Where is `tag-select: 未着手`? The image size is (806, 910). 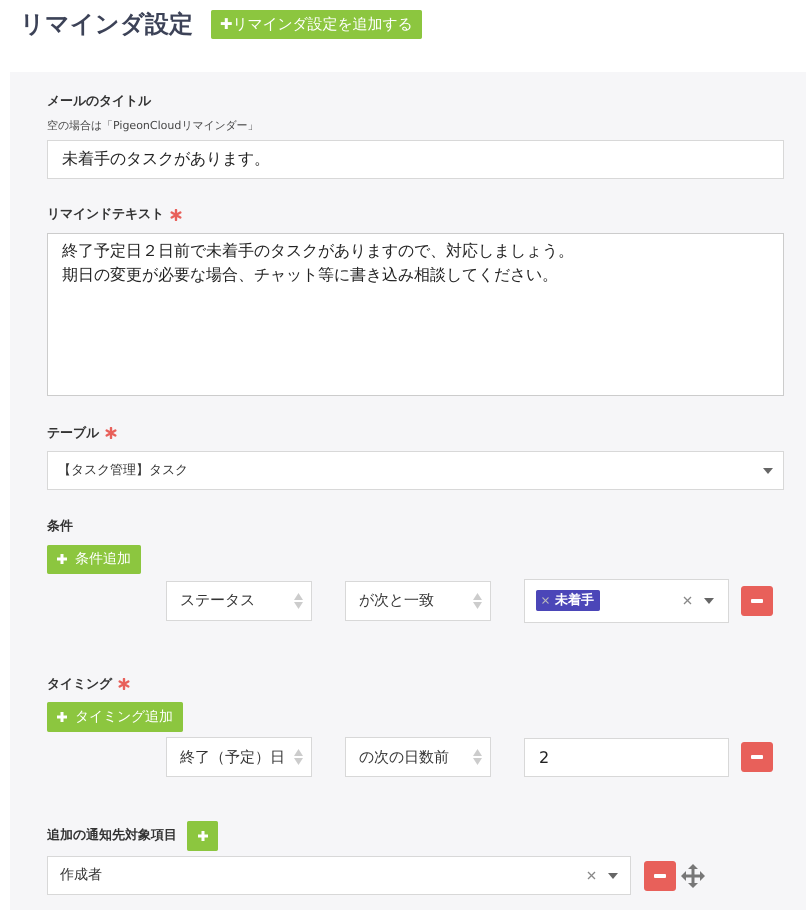
tag-select: 未着手 is located at coordinates (626, 600).